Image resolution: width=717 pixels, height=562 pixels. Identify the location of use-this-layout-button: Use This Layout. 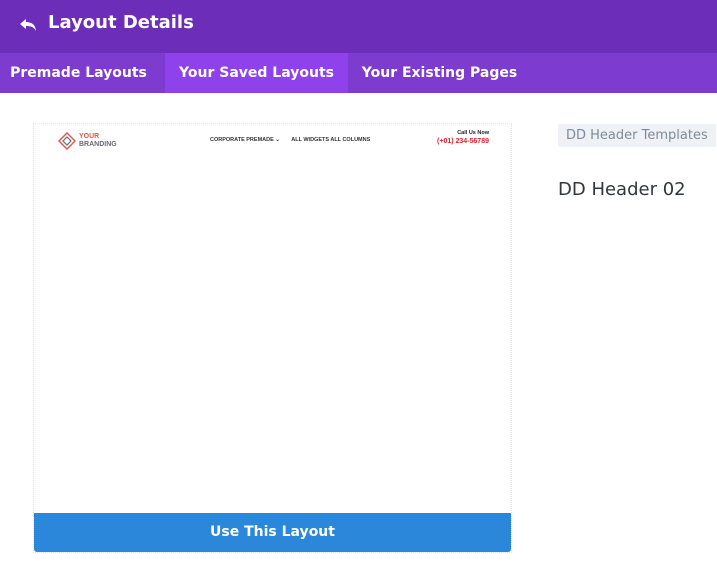
(272, 532).